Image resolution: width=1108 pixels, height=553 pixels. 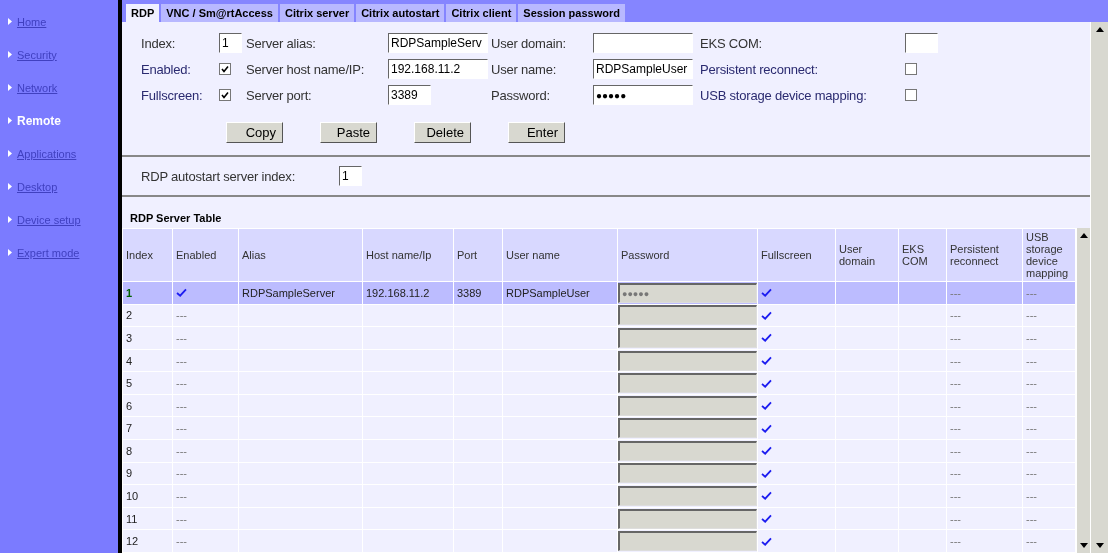 What do you see at coordinates (230, 43) in the screenshot?
I see `index-field: 1` at bounding box center [230, 43].